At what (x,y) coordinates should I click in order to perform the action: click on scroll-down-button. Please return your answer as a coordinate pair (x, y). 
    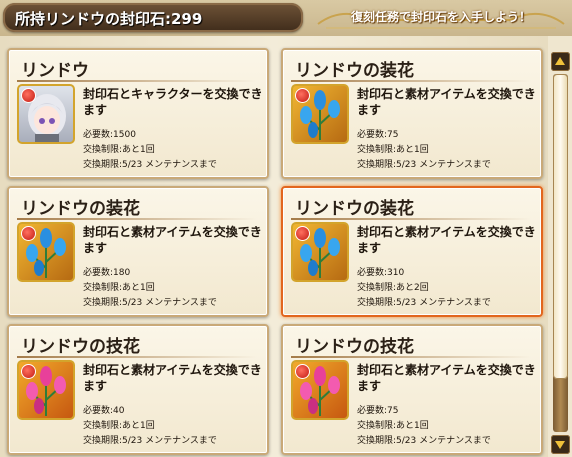
    Looking at the image, I should click on (560, 444).